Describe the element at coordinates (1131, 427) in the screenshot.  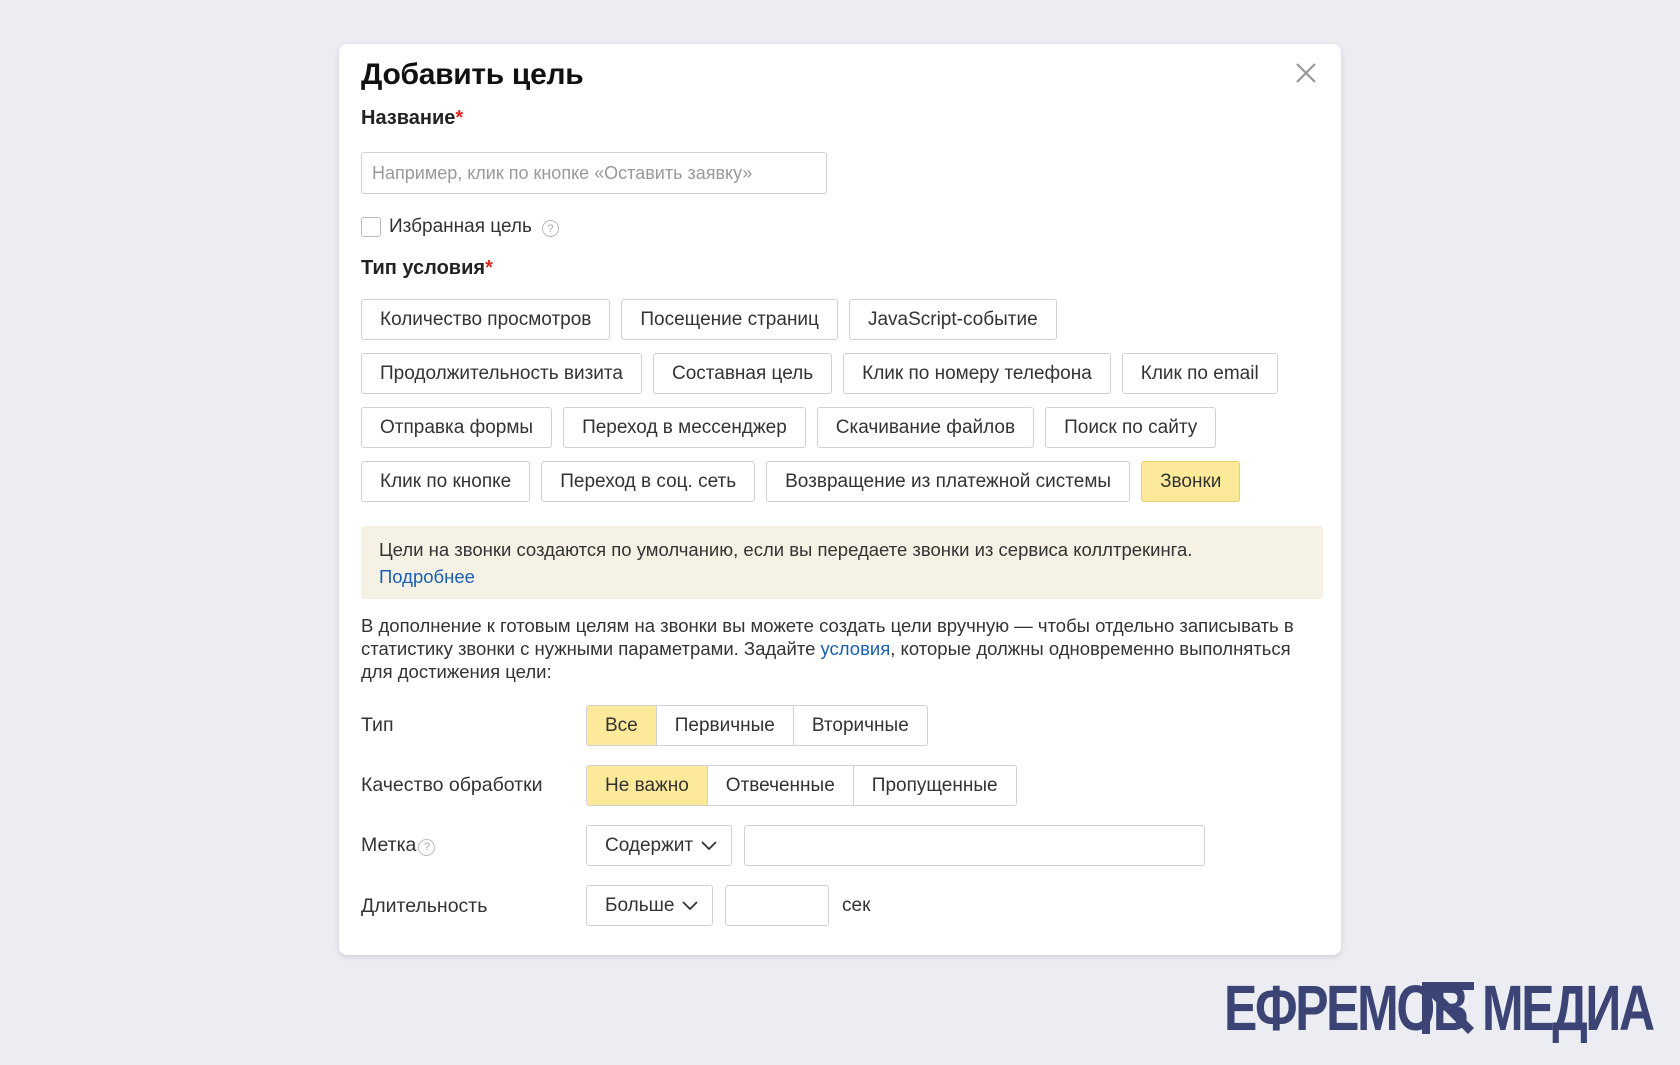
I see `chip-site-search: Поиск по сайту` at that location.